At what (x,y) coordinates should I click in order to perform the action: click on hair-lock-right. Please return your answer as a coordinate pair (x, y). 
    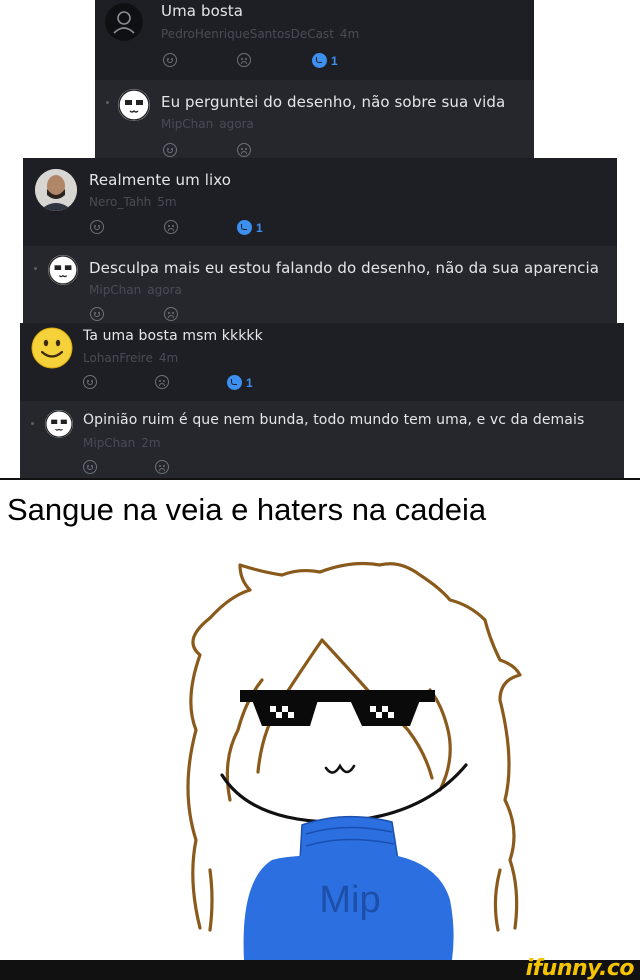
    Looking at the image, I should click on (497, 900).